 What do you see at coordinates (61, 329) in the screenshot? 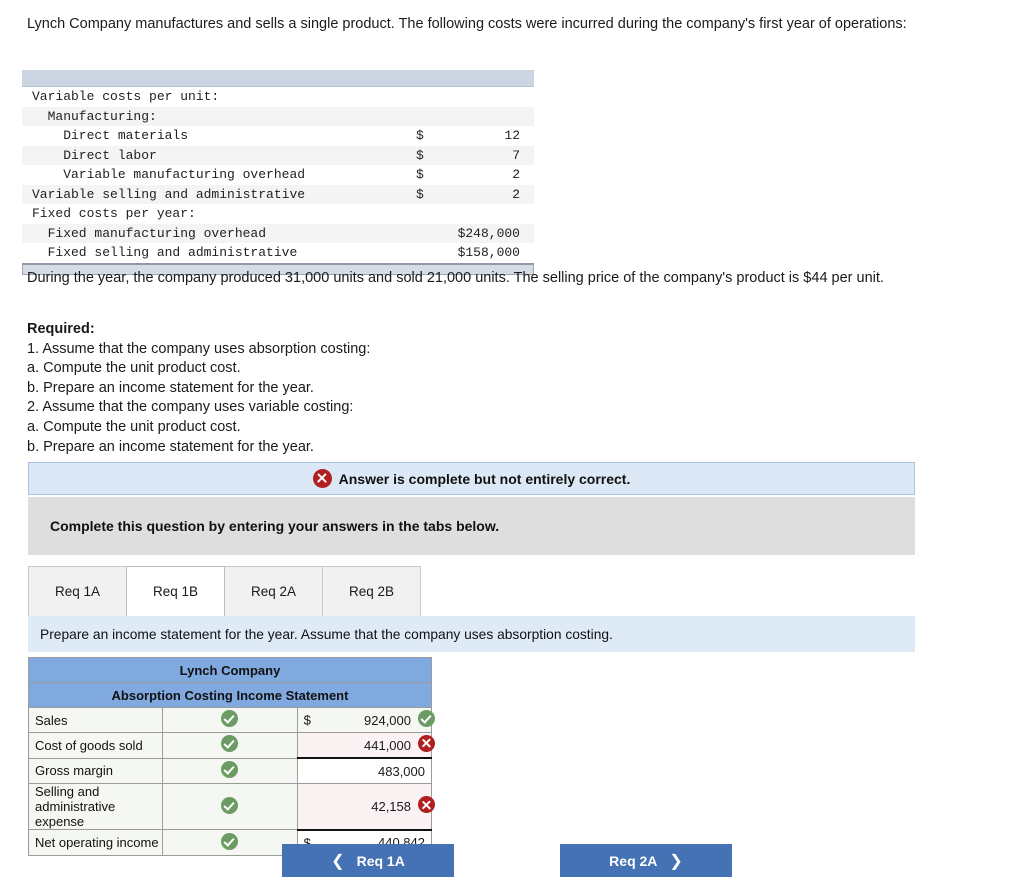
I see `required-heading: Required:` at bounding box center [61, 329].